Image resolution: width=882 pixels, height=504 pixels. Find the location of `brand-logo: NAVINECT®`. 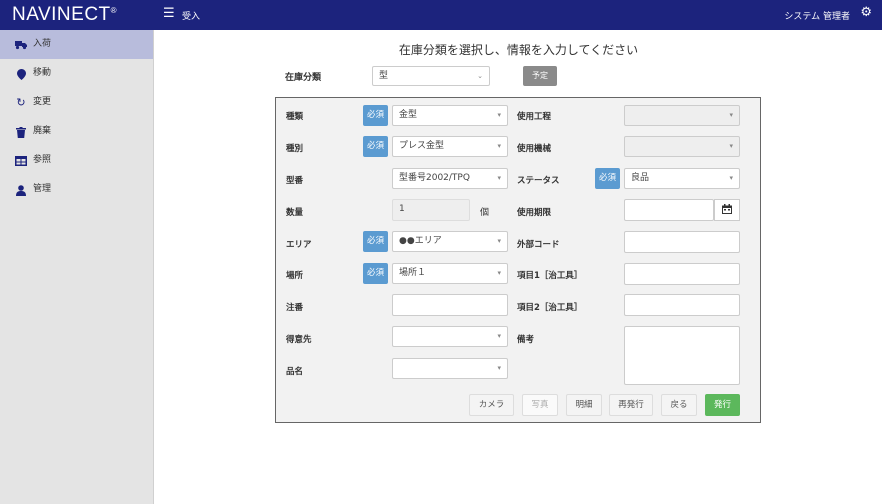

brand-logo: NAVINECT® is located at coordinates (64, 15).